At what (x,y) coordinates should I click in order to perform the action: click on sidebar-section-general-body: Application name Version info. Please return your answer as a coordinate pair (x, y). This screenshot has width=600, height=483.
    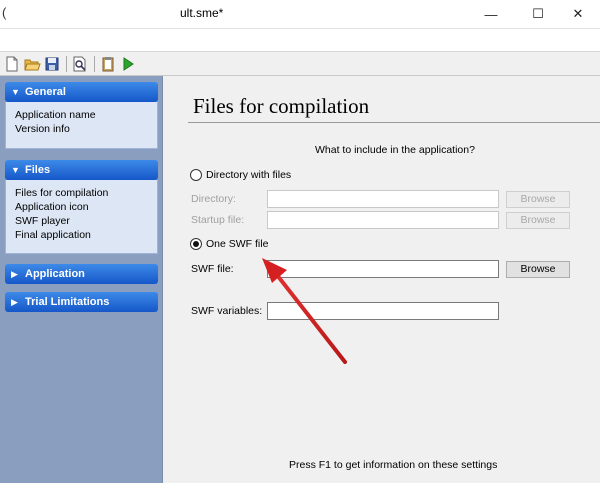
    Looking at the image, I should click on (81, 125).